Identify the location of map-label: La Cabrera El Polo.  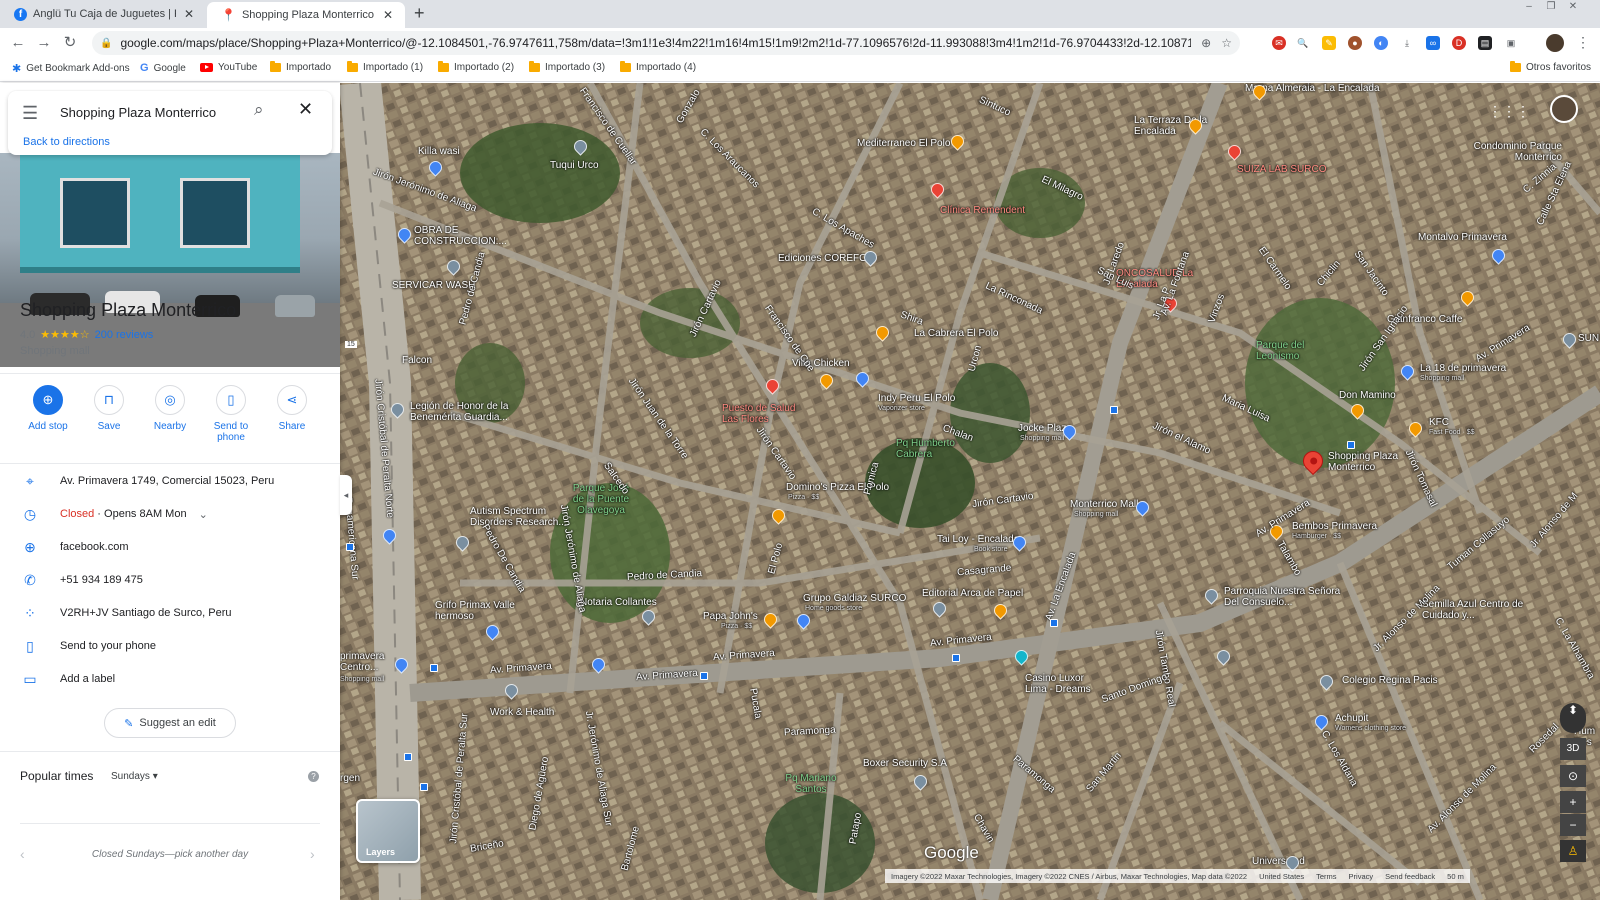
(956, 333).